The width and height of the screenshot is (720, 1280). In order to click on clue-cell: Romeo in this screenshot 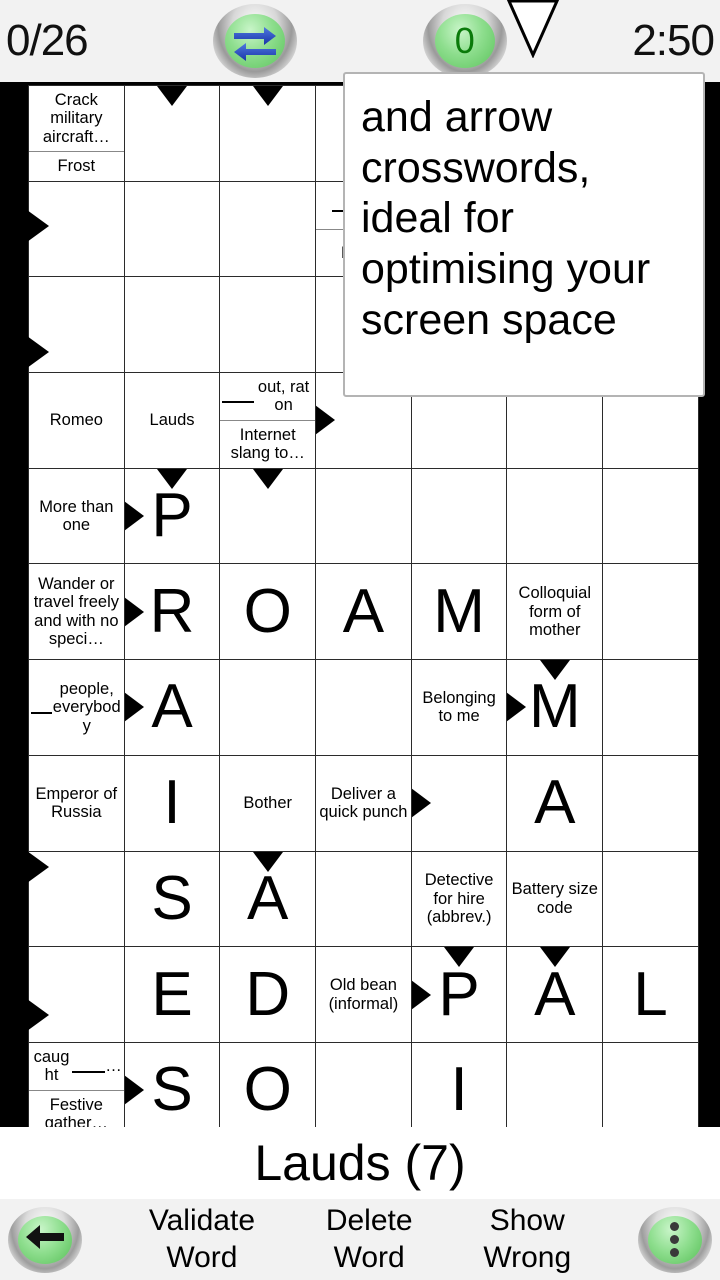, I will do `click(76, 420)`.